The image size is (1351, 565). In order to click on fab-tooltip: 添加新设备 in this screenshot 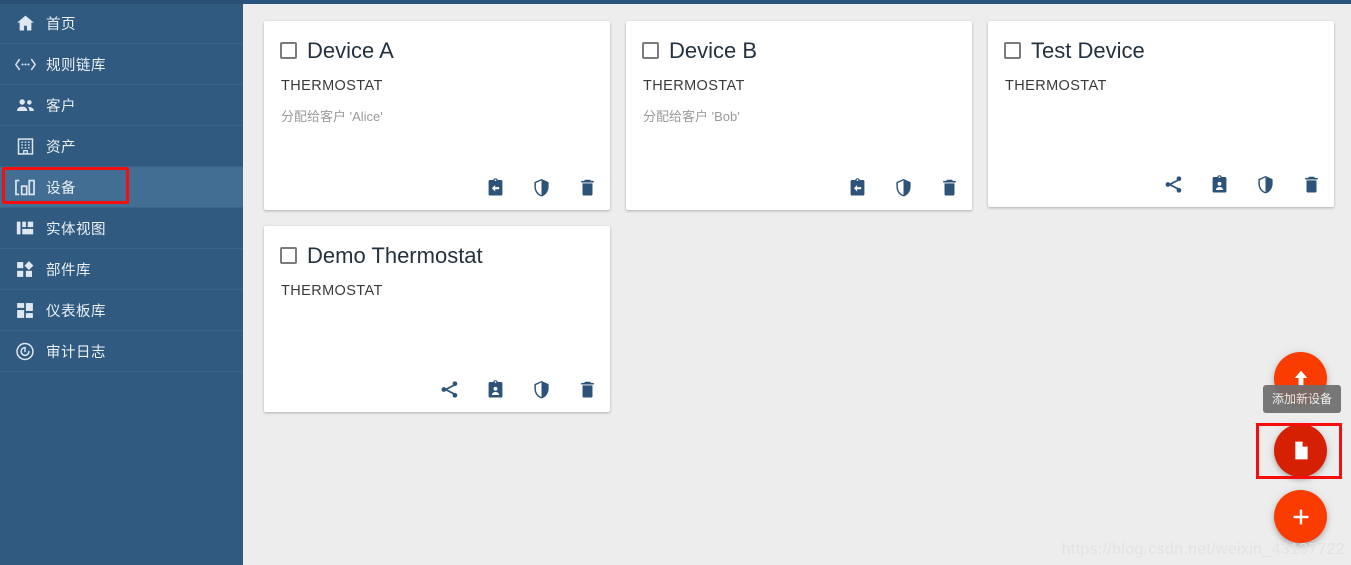, I will do `click(1301, 399)`.